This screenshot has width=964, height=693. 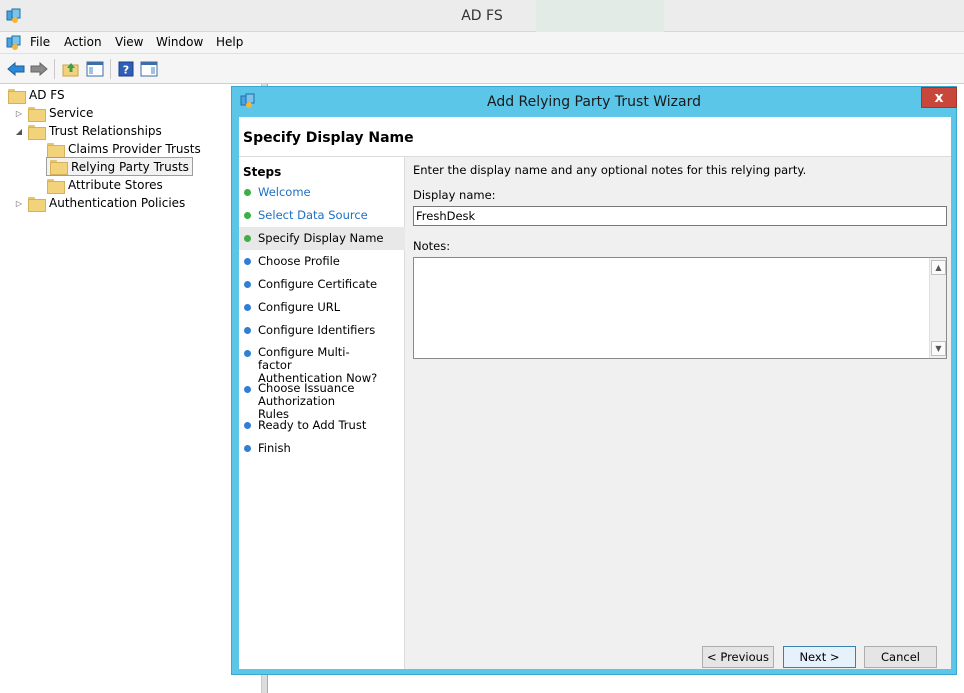 I want to click on previous-button: < Previous, so click(x=738, y=657).